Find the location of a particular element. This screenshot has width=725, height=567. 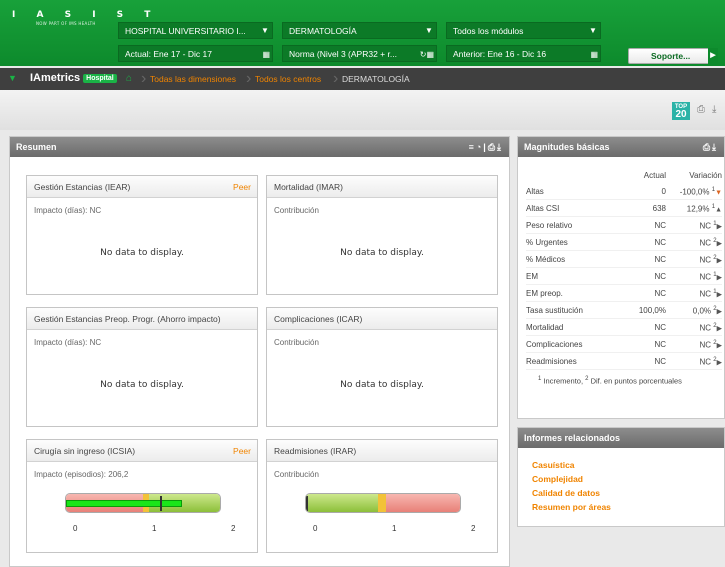

brand: IAmetrics Hospital is located at coordinates (73, 78).